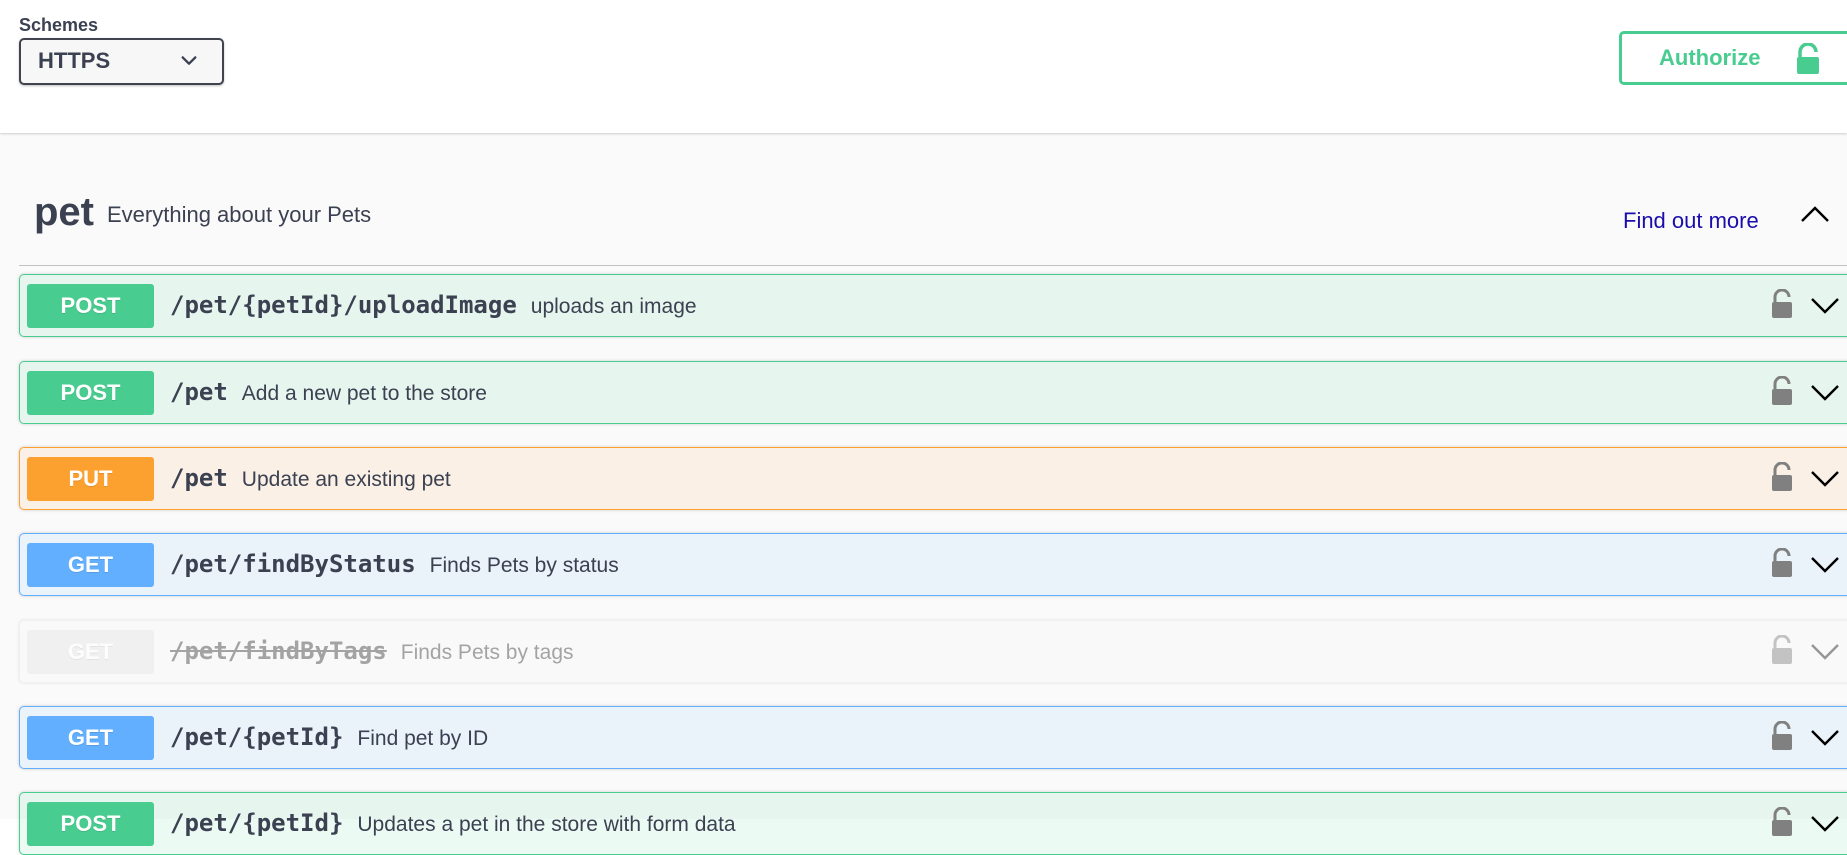 Image resolution: width=1847 pixels, height=855 pixels. I want to click on operation-row: POST /pet Add a new pet to the store, so click(933, 392).